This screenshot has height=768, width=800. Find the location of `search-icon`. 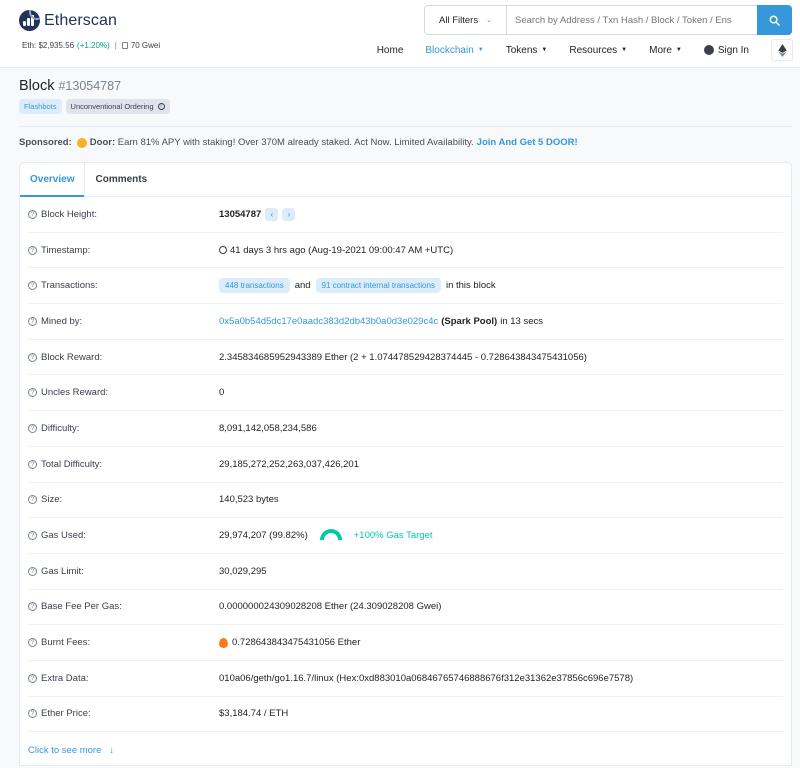

search-icon is located at coordinates (774, 20).